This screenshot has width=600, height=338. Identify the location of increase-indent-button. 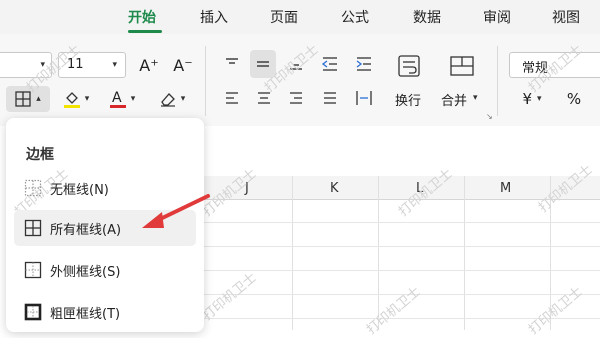
(364, 64).